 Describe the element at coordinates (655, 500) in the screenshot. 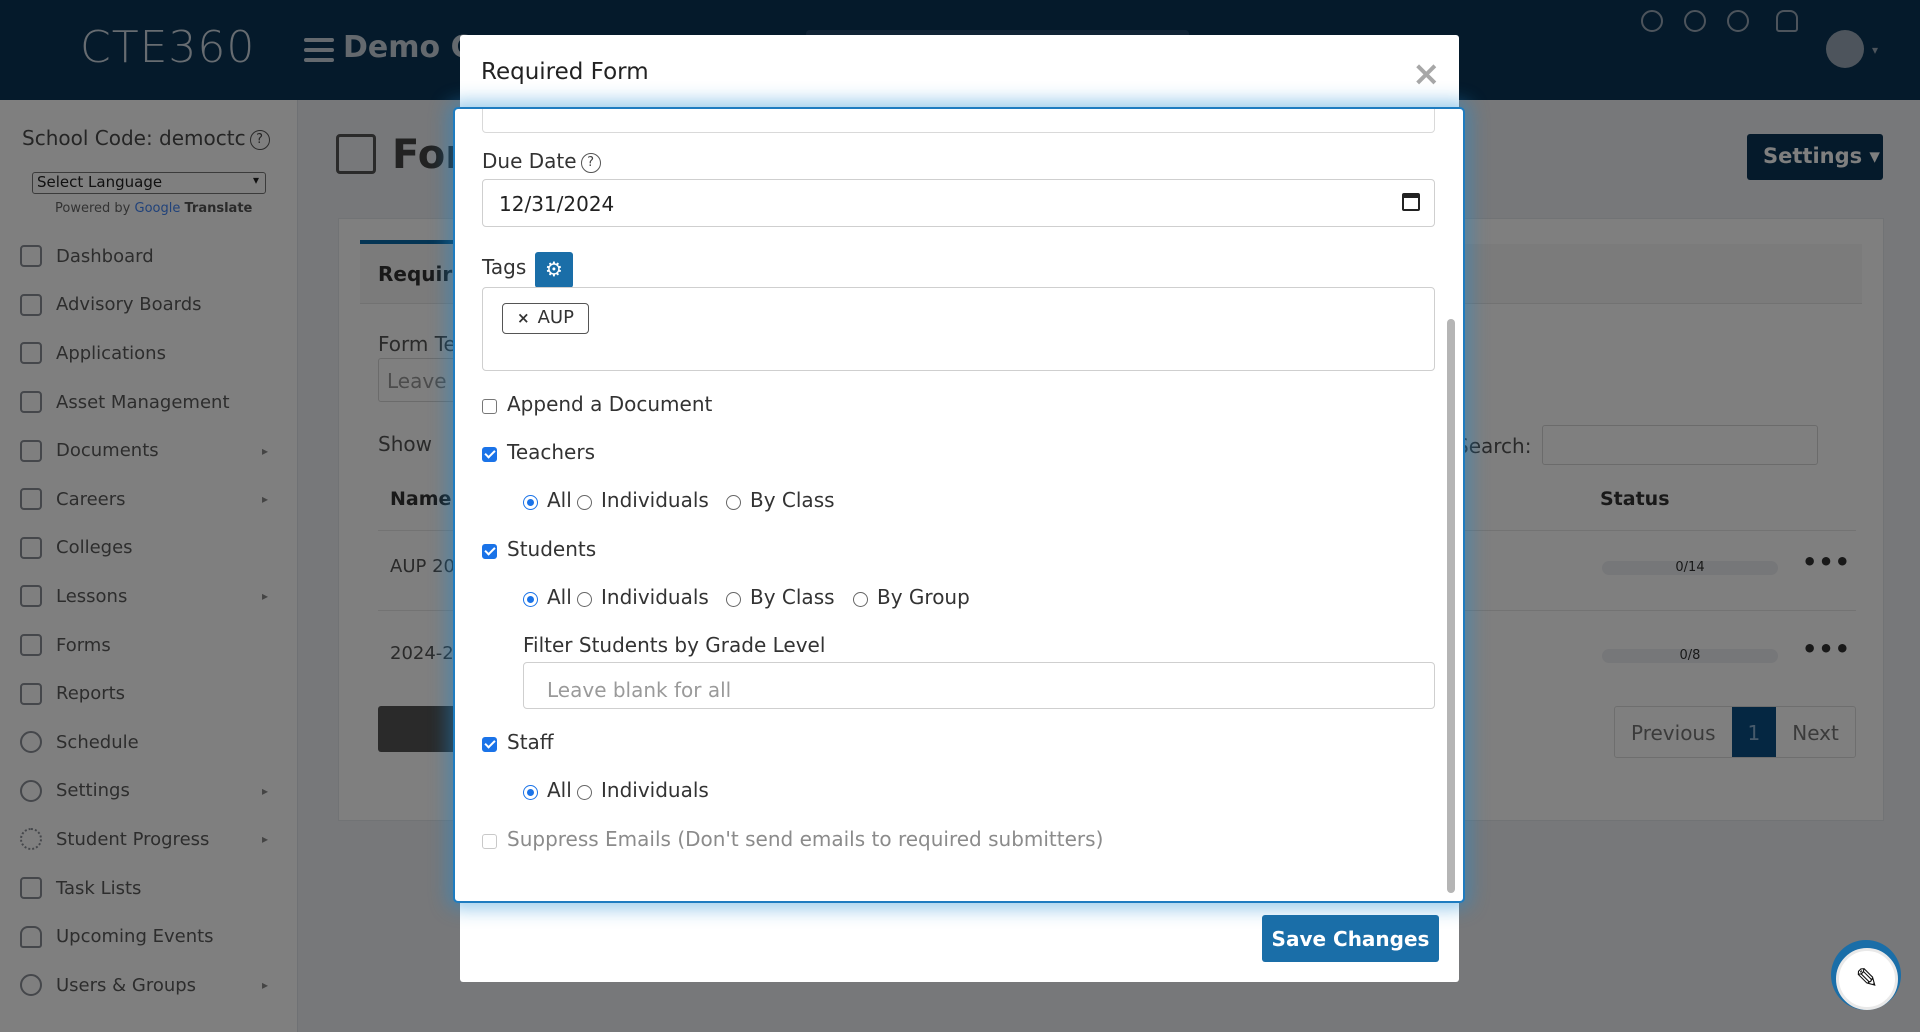

I see `teachers-individuals-label: Individuals` at that location.